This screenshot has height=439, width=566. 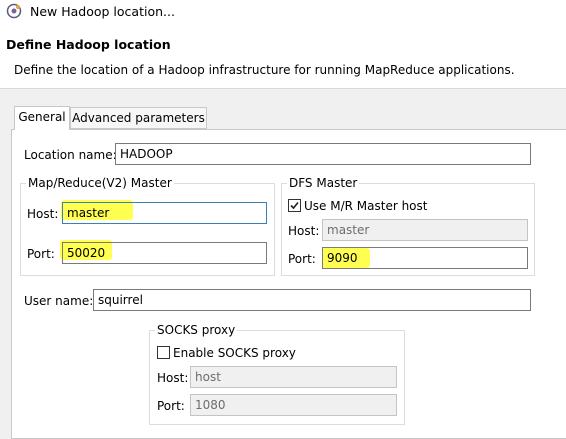 I want to click on enable-socks-label: Enable SOCKS proxy, so click(x=234, y=353).